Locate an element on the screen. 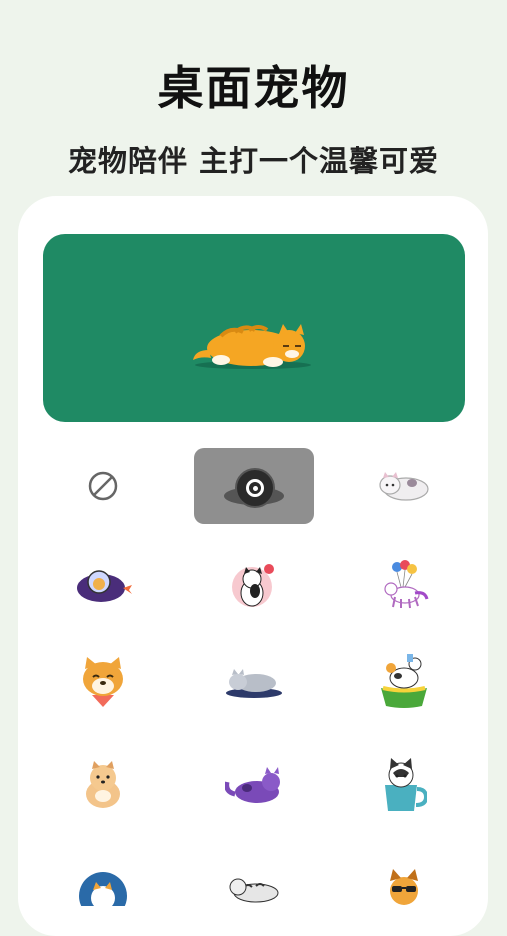 This screenshot has width=507, height=936. white-cat-lying-icon is located at coordinates (404, 486).